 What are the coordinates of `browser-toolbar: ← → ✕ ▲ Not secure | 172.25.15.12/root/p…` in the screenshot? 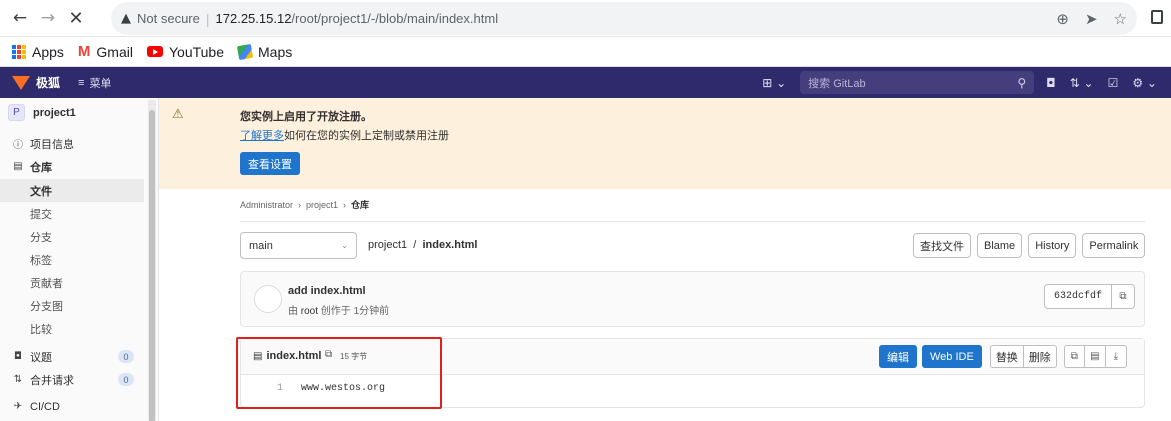 It's located at (585, 18).